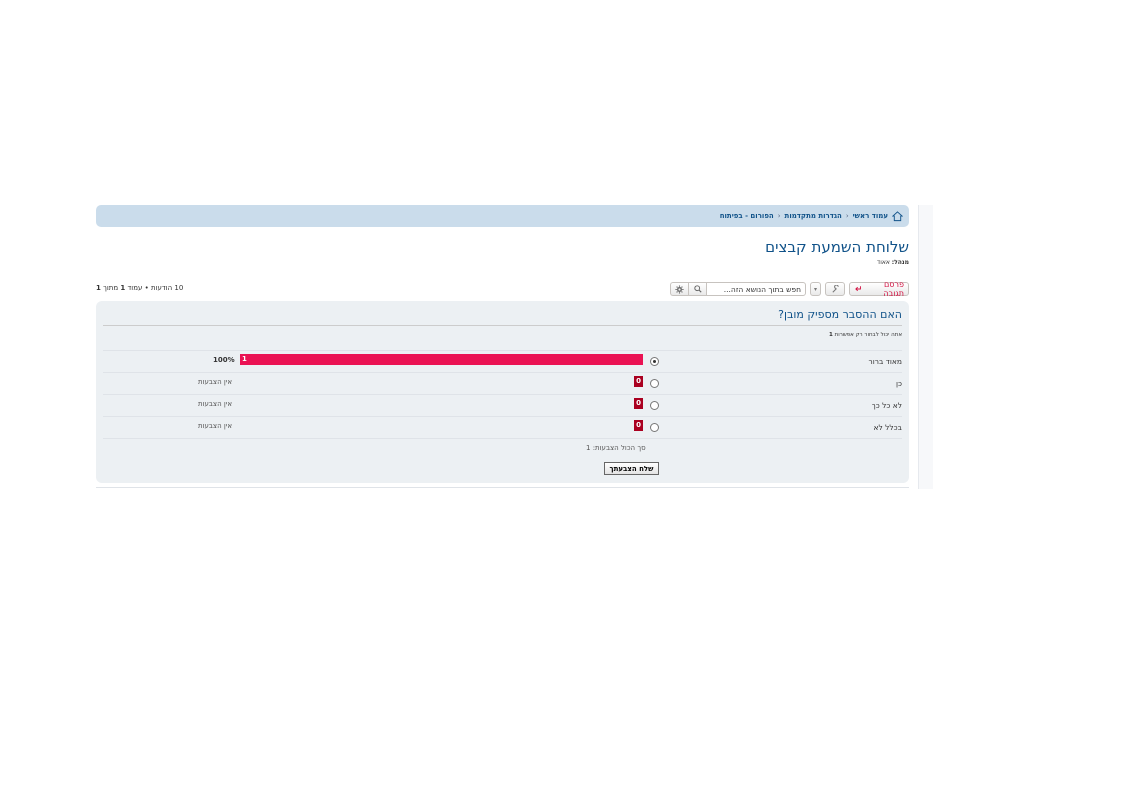 The height and width of the screenshot is (793, 1122). I want to click on gear-icon, so click(679, 289).